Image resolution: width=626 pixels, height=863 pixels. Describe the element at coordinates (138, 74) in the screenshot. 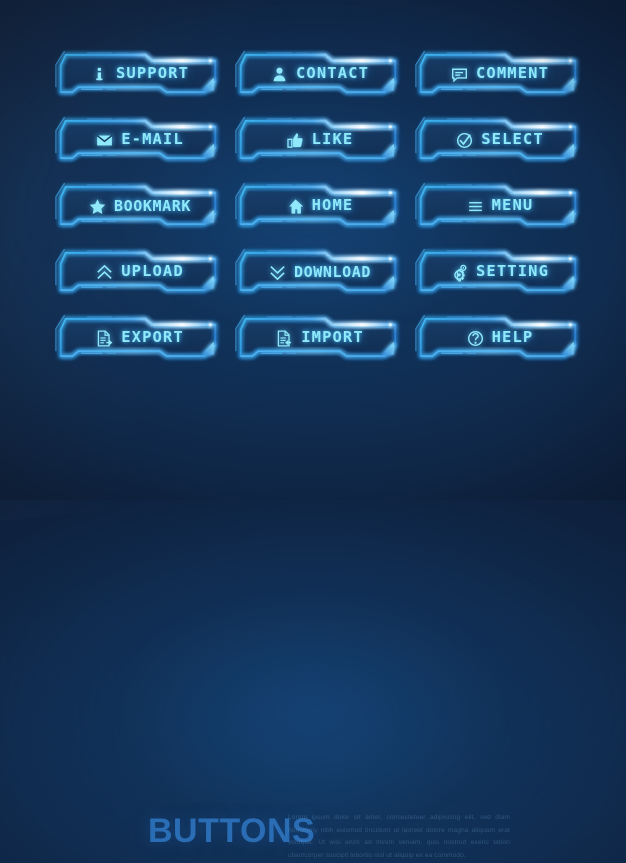

I see `button-support: SUPPORT` at that location.